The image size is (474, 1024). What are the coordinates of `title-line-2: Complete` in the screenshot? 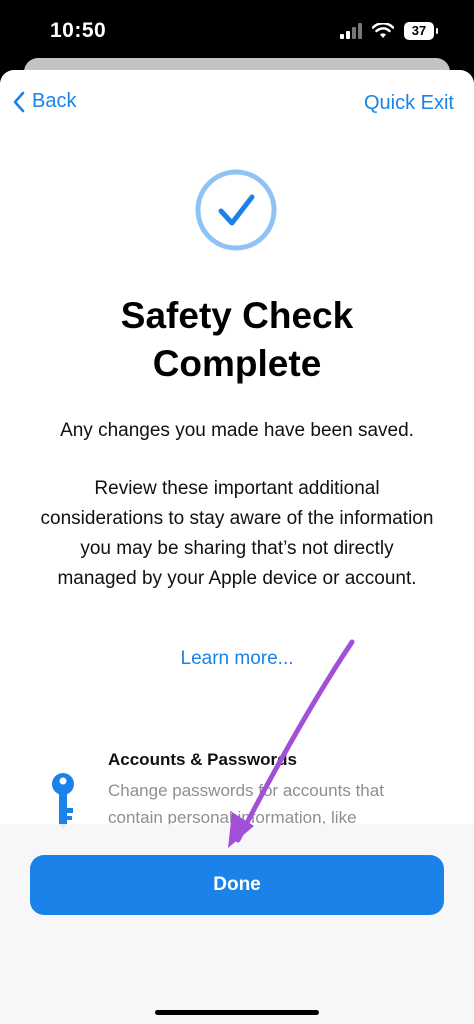 It's located at (237, 363).